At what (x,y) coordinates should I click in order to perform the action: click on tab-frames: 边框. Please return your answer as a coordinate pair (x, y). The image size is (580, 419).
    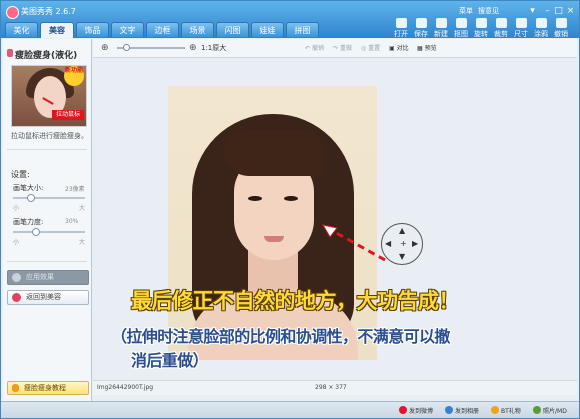
    Looking at the image, I should click on (162, 29).